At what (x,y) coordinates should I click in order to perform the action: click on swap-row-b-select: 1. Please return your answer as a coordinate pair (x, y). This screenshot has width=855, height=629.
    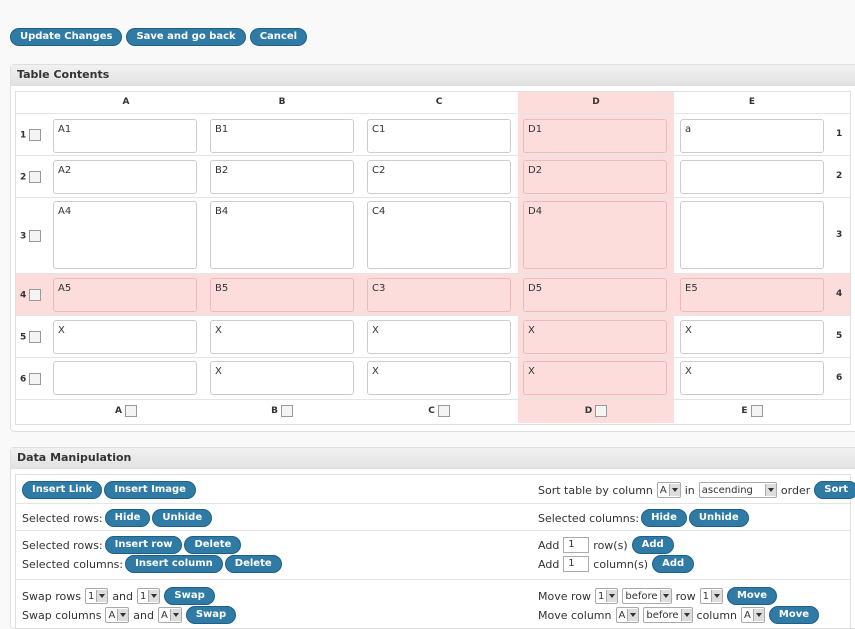
    Looking at the image, I should click on (149, 596).